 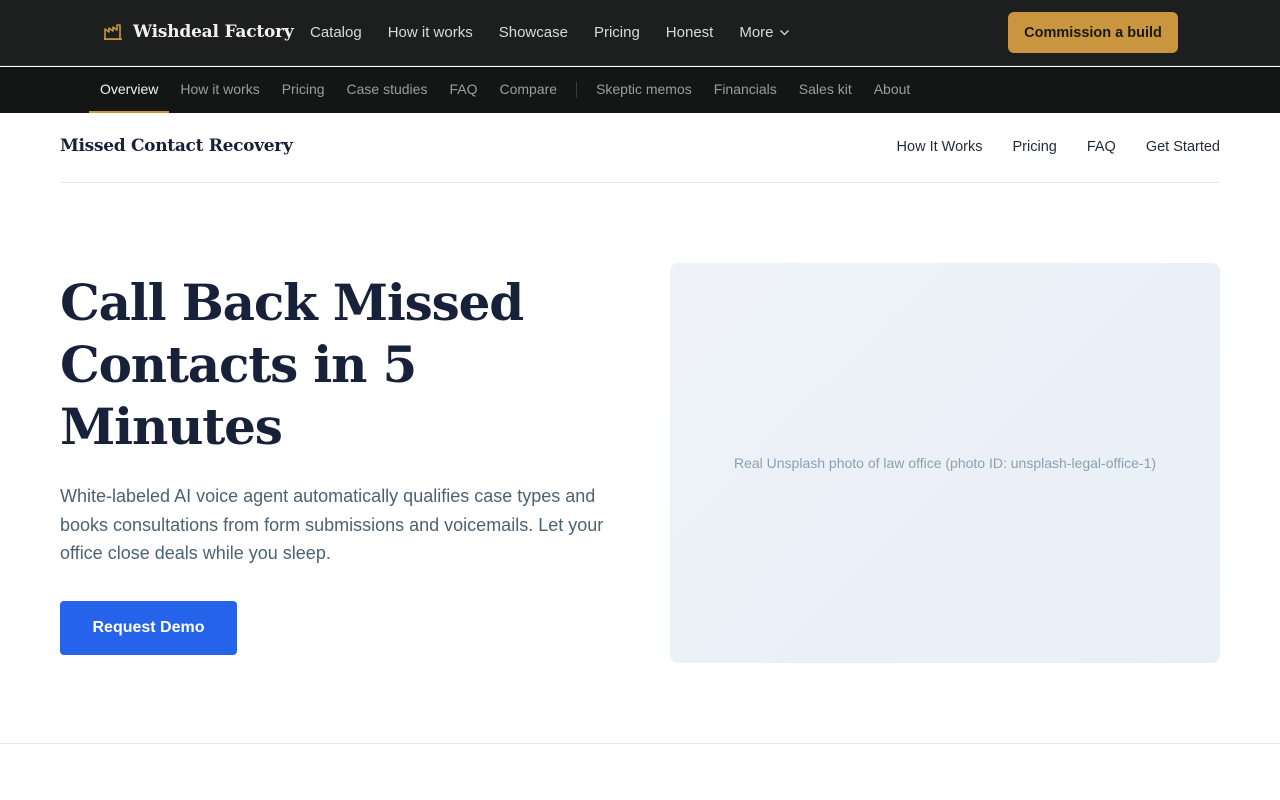 What do you see at coordinates (176, 146) in the screenshot?
I see `site-logo: Missed Contact Recovery` at bounding box center [176, 146].